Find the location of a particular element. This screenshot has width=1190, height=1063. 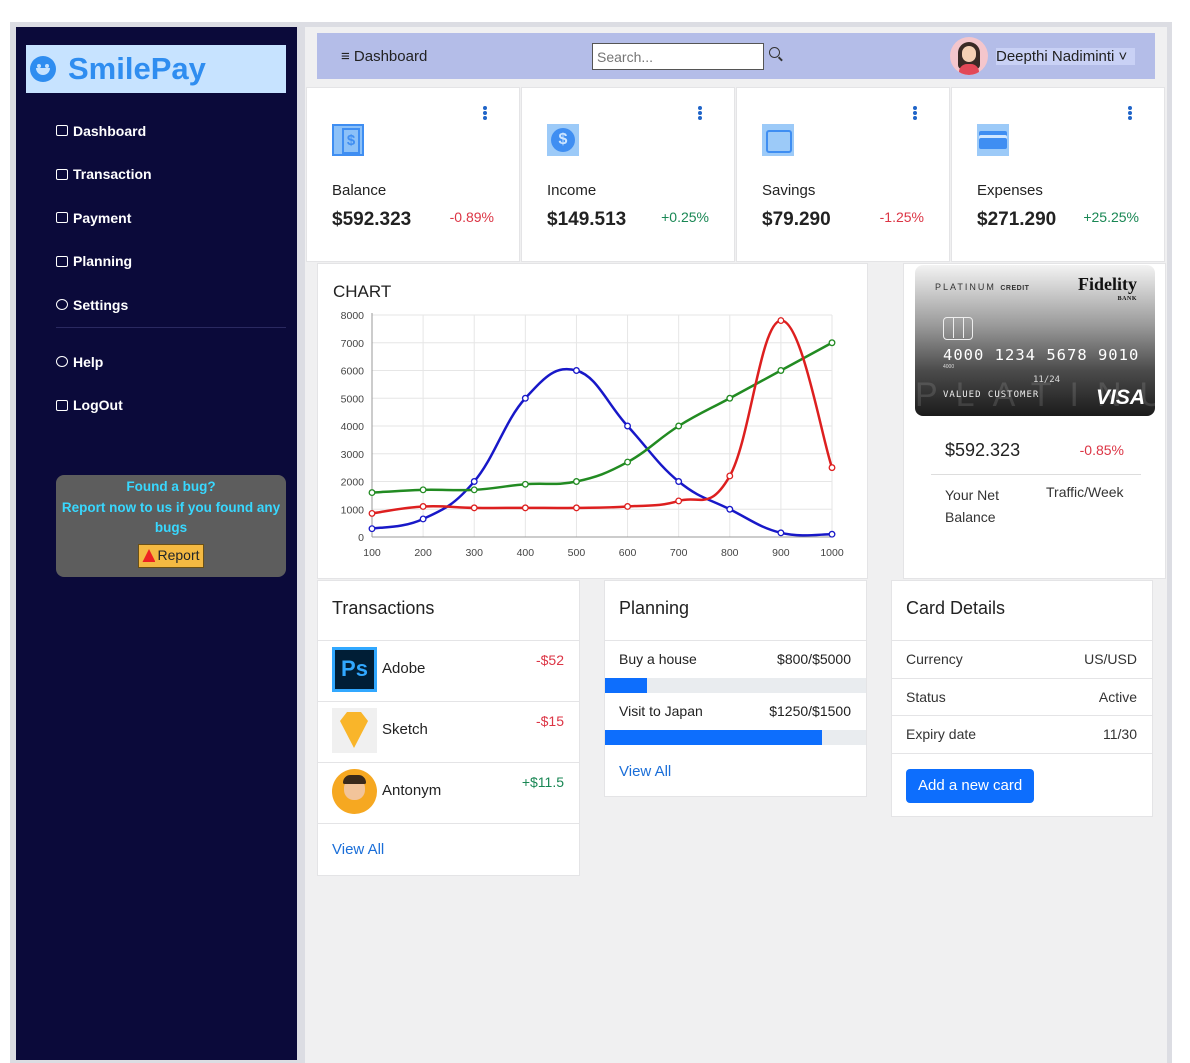

user-menu: Deepthi Nadiminti ˅ is located at coordinates (1051, 56).